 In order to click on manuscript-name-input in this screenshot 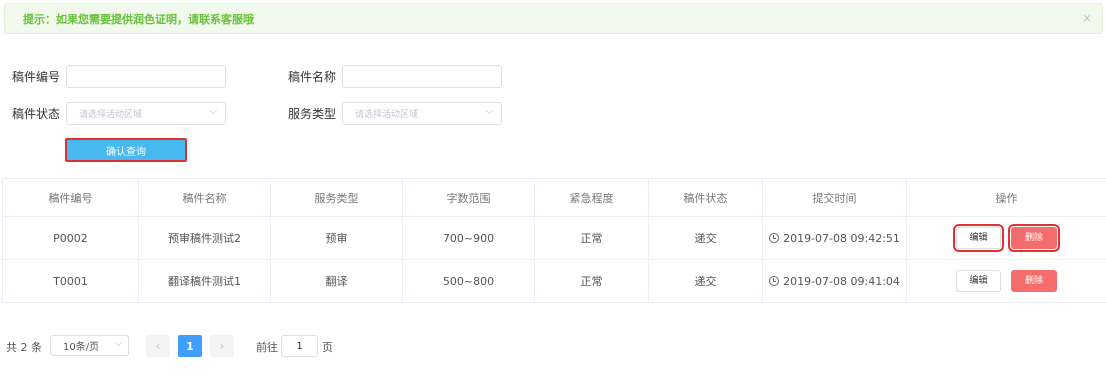, I will do `click(422, 76)`.